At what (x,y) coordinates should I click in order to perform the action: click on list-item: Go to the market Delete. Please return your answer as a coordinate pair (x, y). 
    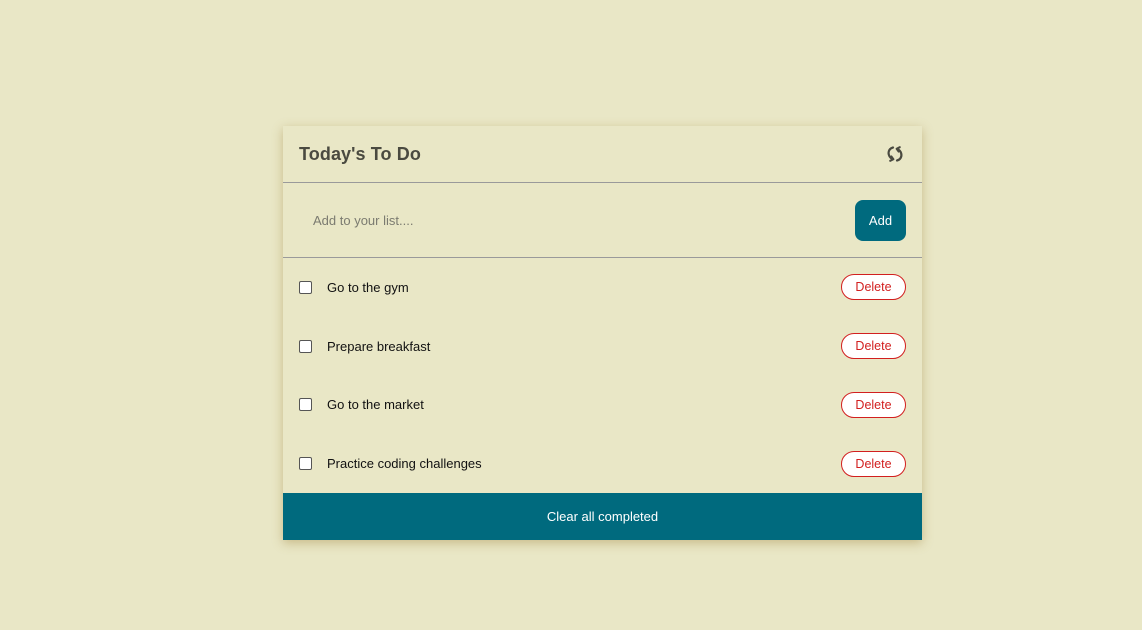
    Looking at the image, I should click on (602, 405).